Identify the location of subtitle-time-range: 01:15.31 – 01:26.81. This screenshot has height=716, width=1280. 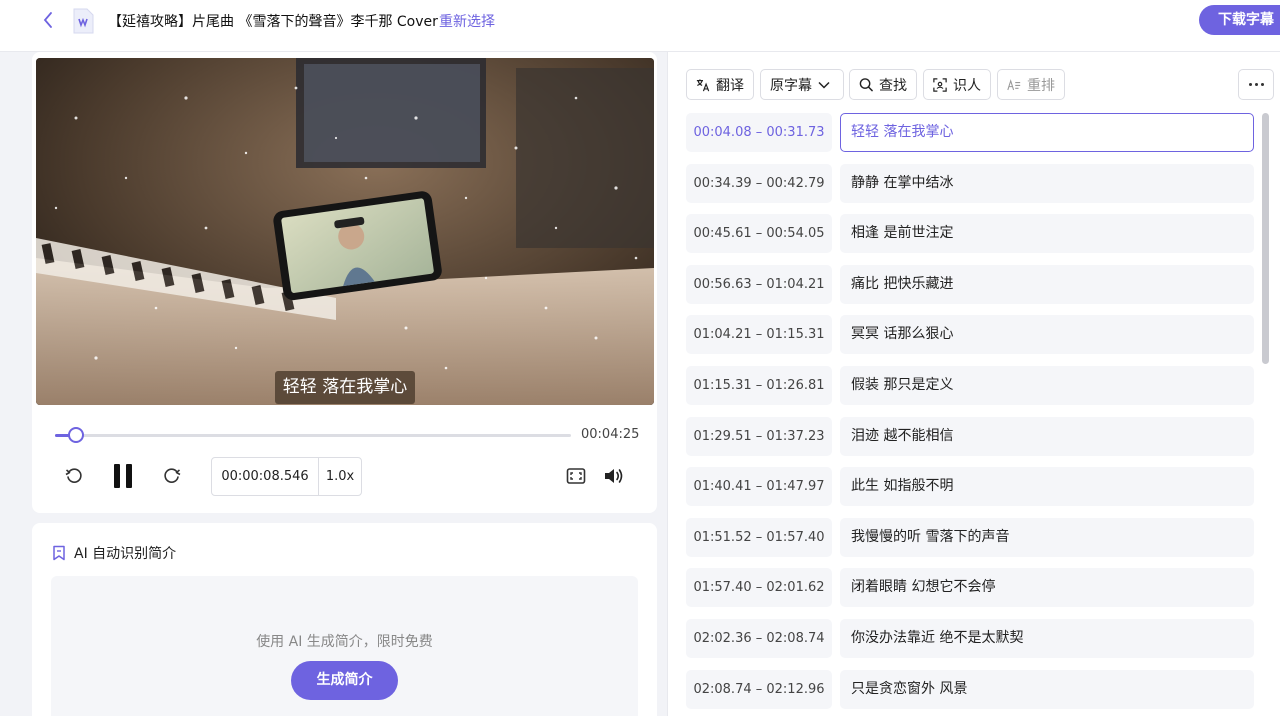
(759, 385).